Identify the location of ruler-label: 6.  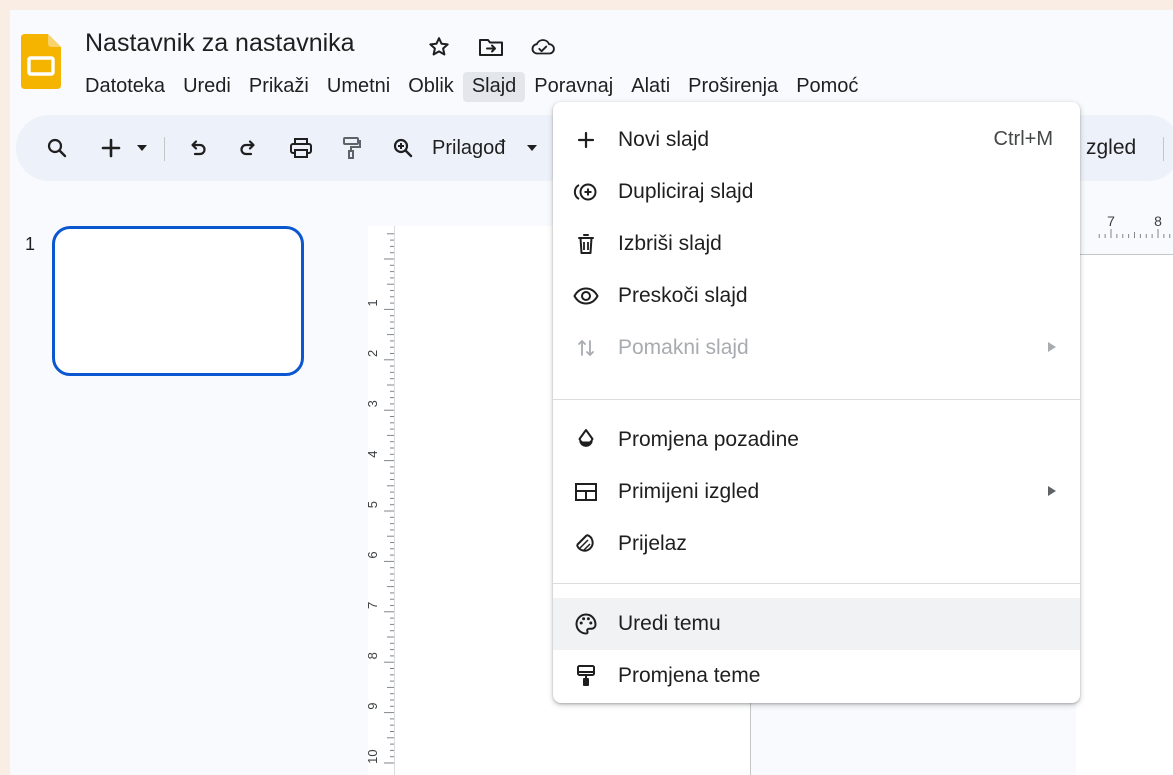
(374, 554).